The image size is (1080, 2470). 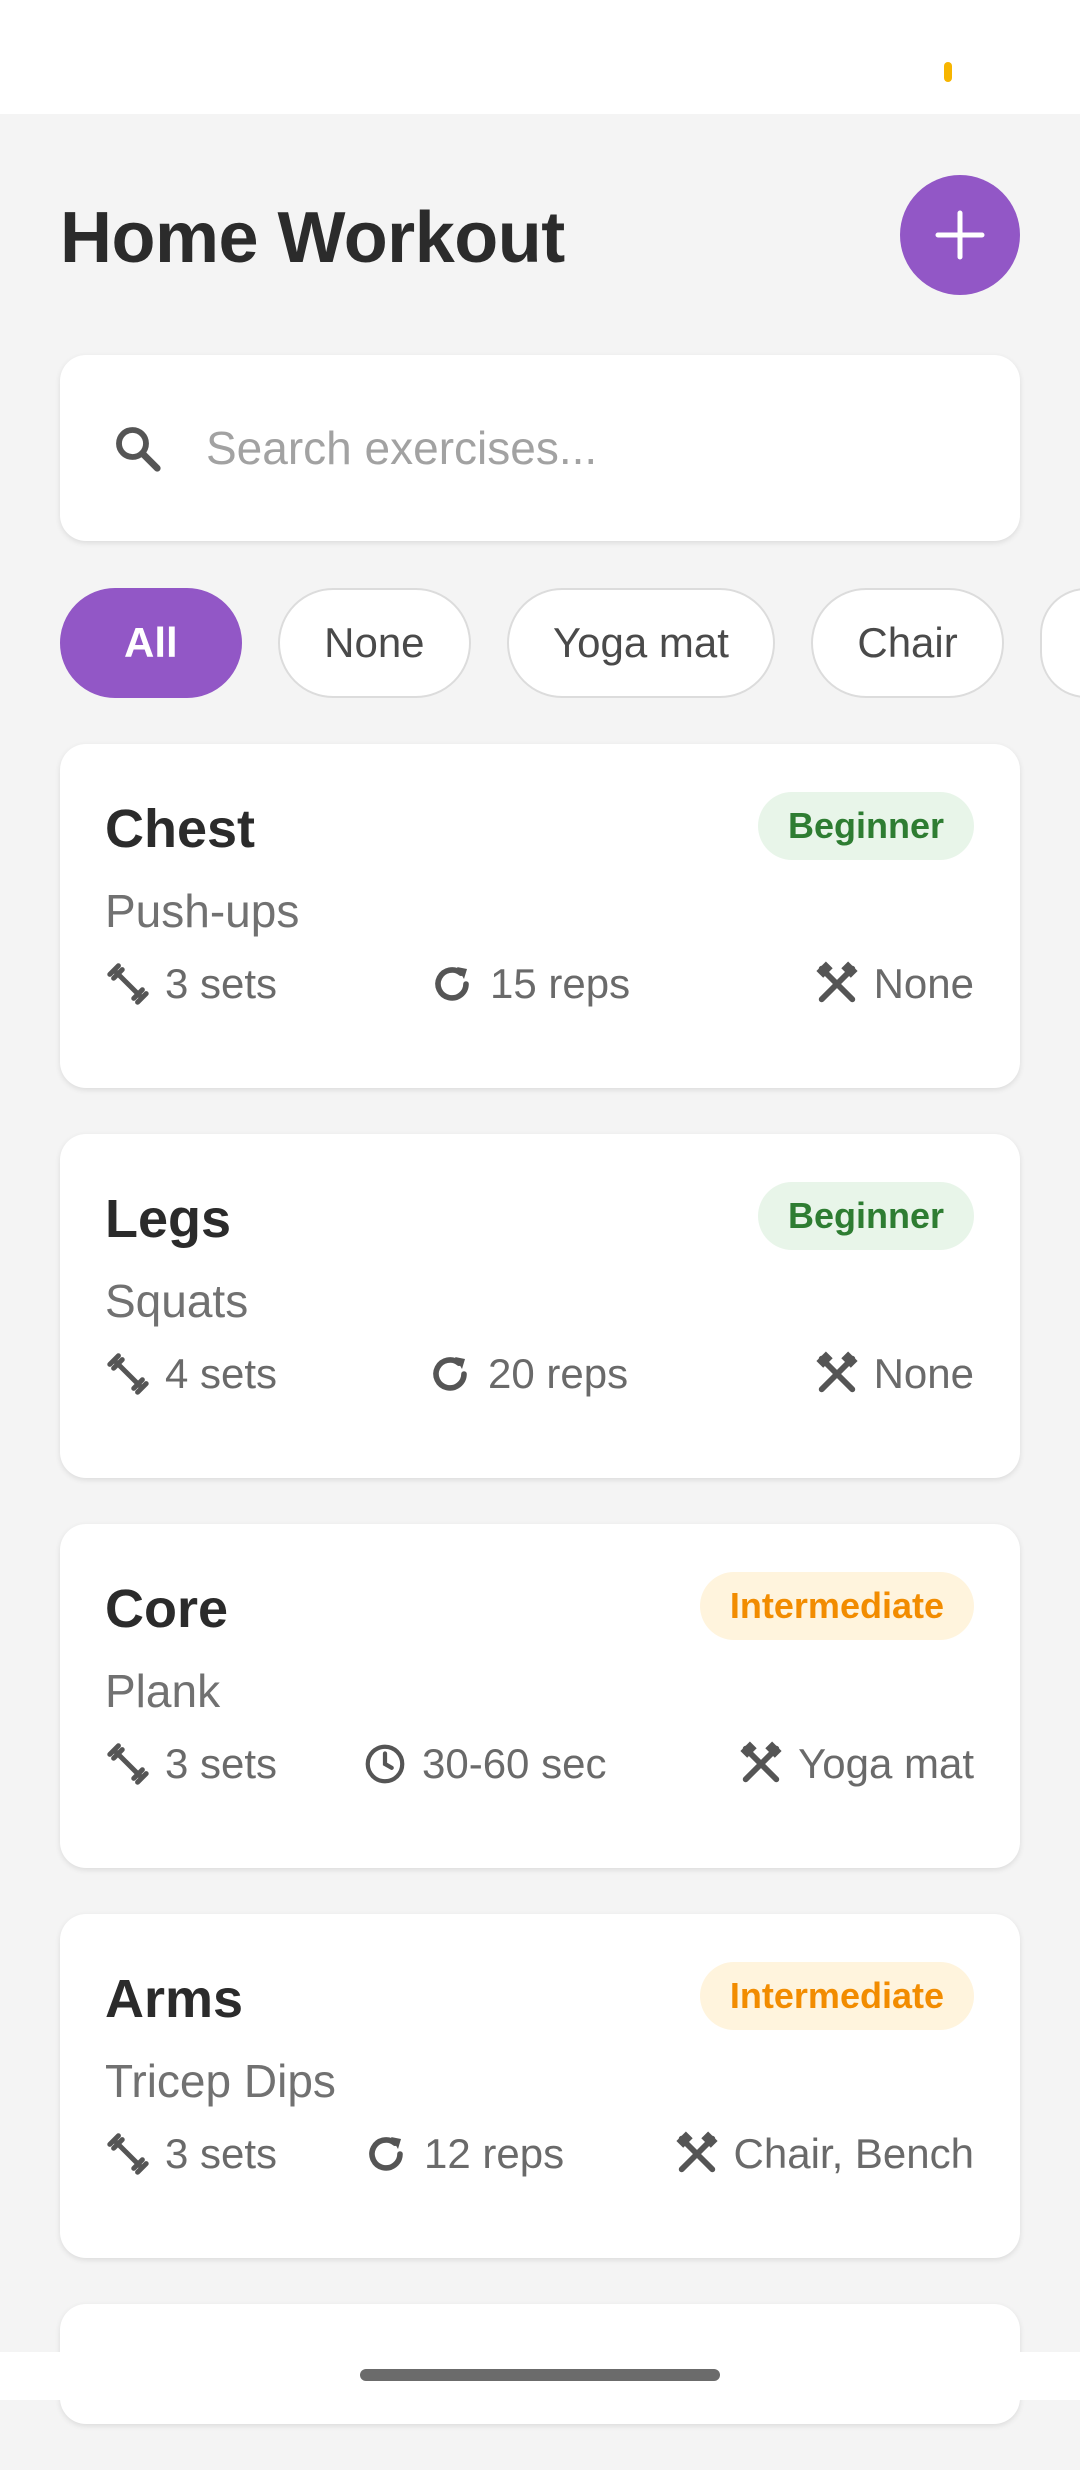 What do you see at coordinates (138, 449) in the screenshot?
I see `search-icon` at bounding box center [138, 449].